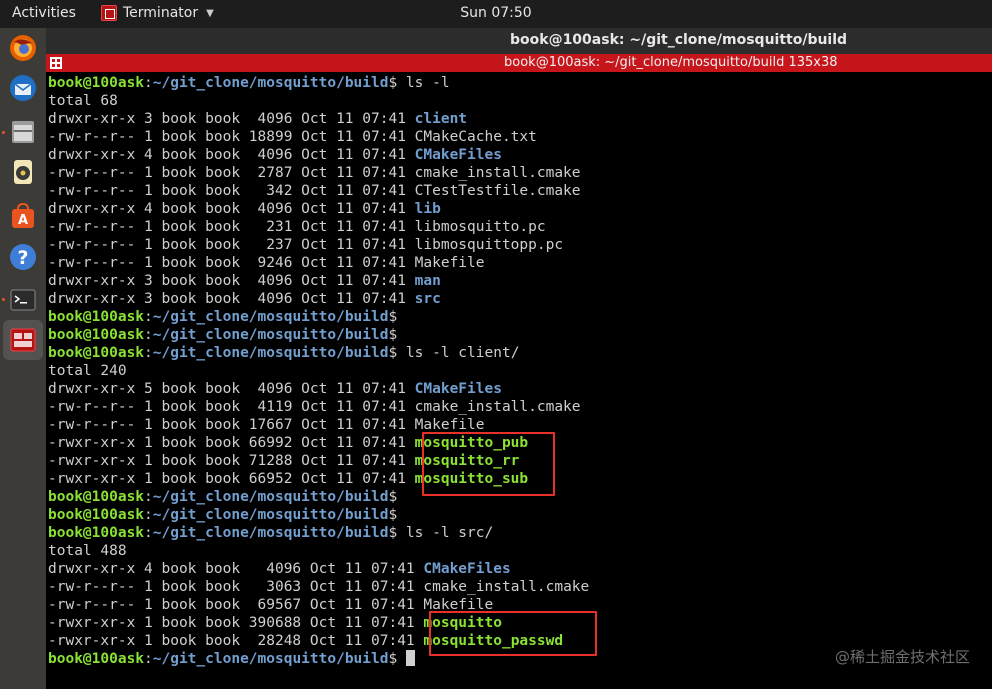 The height and width of the screenshot is (689, 992). I want to click on clock: Sun 07:50, so click(495, 13).